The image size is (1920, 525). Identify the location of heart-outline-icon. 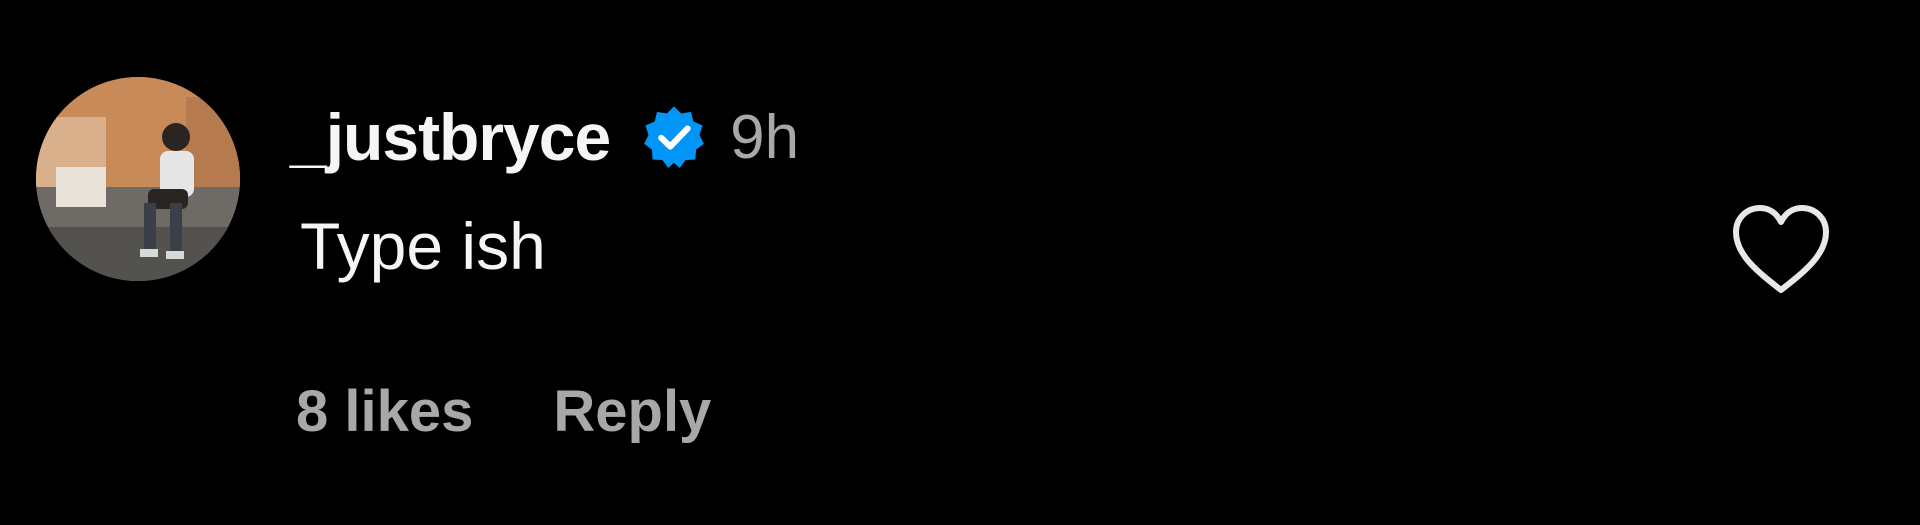
(1781, 249).